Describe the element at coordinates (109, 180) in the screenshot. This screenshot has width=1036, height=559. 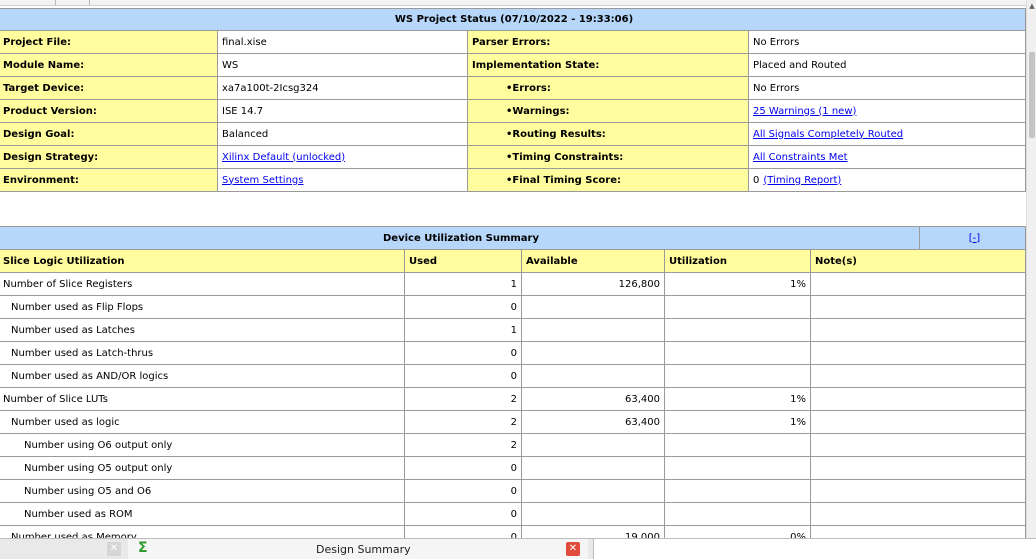
I see `status-label: Environment:` at that location.